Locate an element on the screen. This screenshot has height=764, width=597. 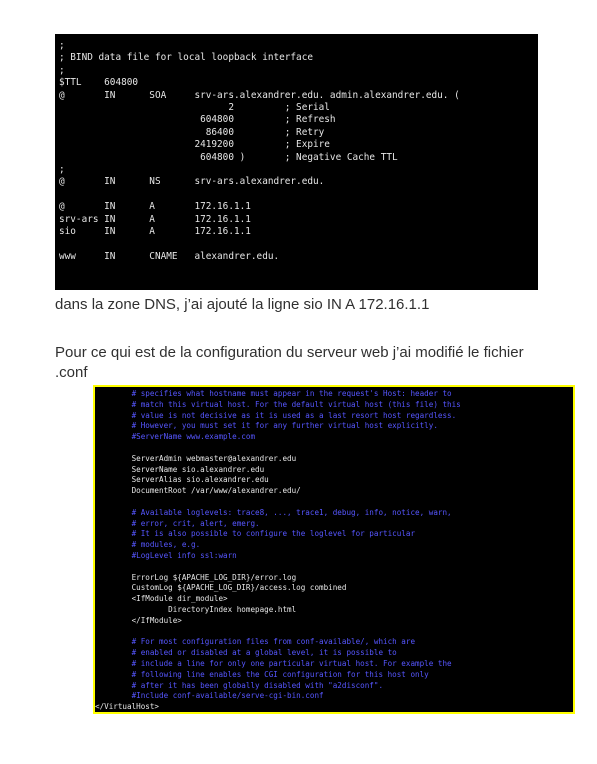
config-comment-line: #ServerName www.example.com is located at coordinates (175, 437).